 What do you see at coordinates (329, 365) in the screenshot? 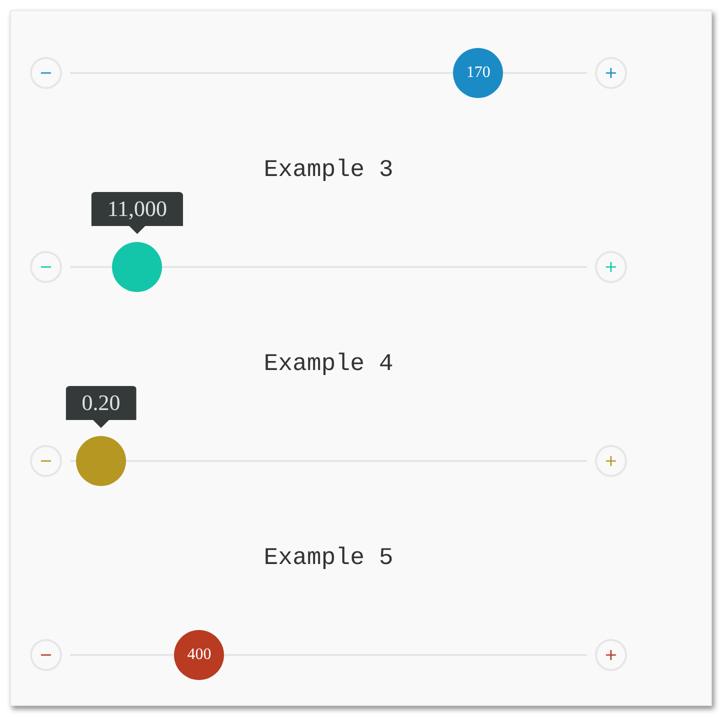
I see `example-heading: Example 4` at bounding box center [329, 365].